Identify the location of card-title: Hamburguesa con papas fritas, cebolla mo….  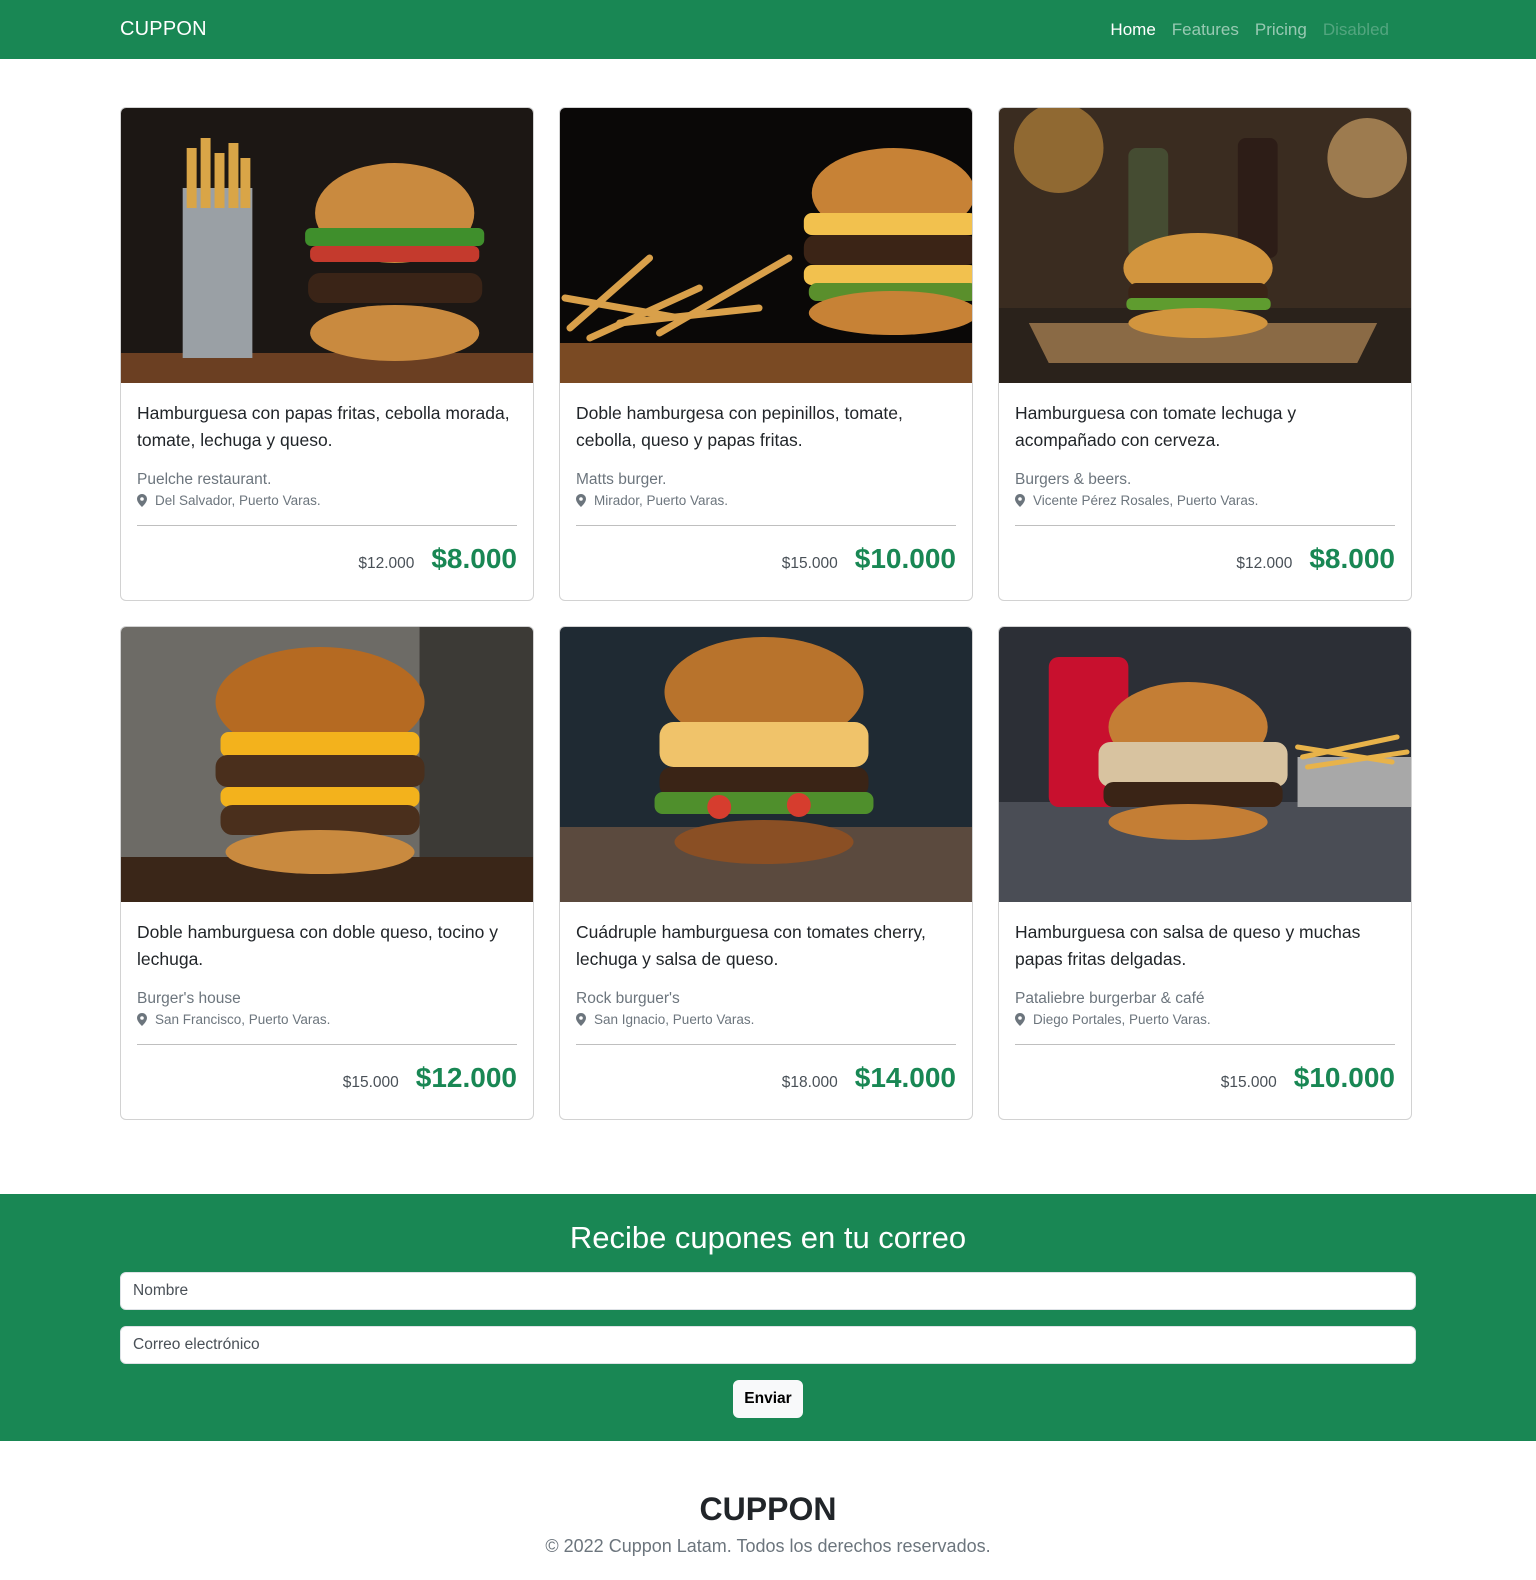
(323, 426).